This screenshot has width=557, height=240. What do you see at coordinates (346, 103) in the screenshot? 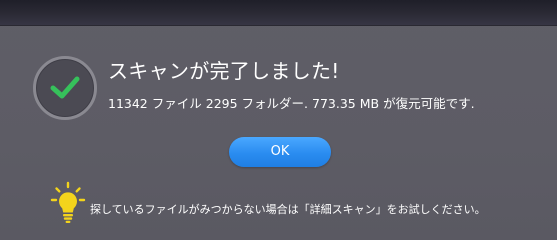
I see `recoverable-size: 773.35 MB` at bounding box center [346, 103].